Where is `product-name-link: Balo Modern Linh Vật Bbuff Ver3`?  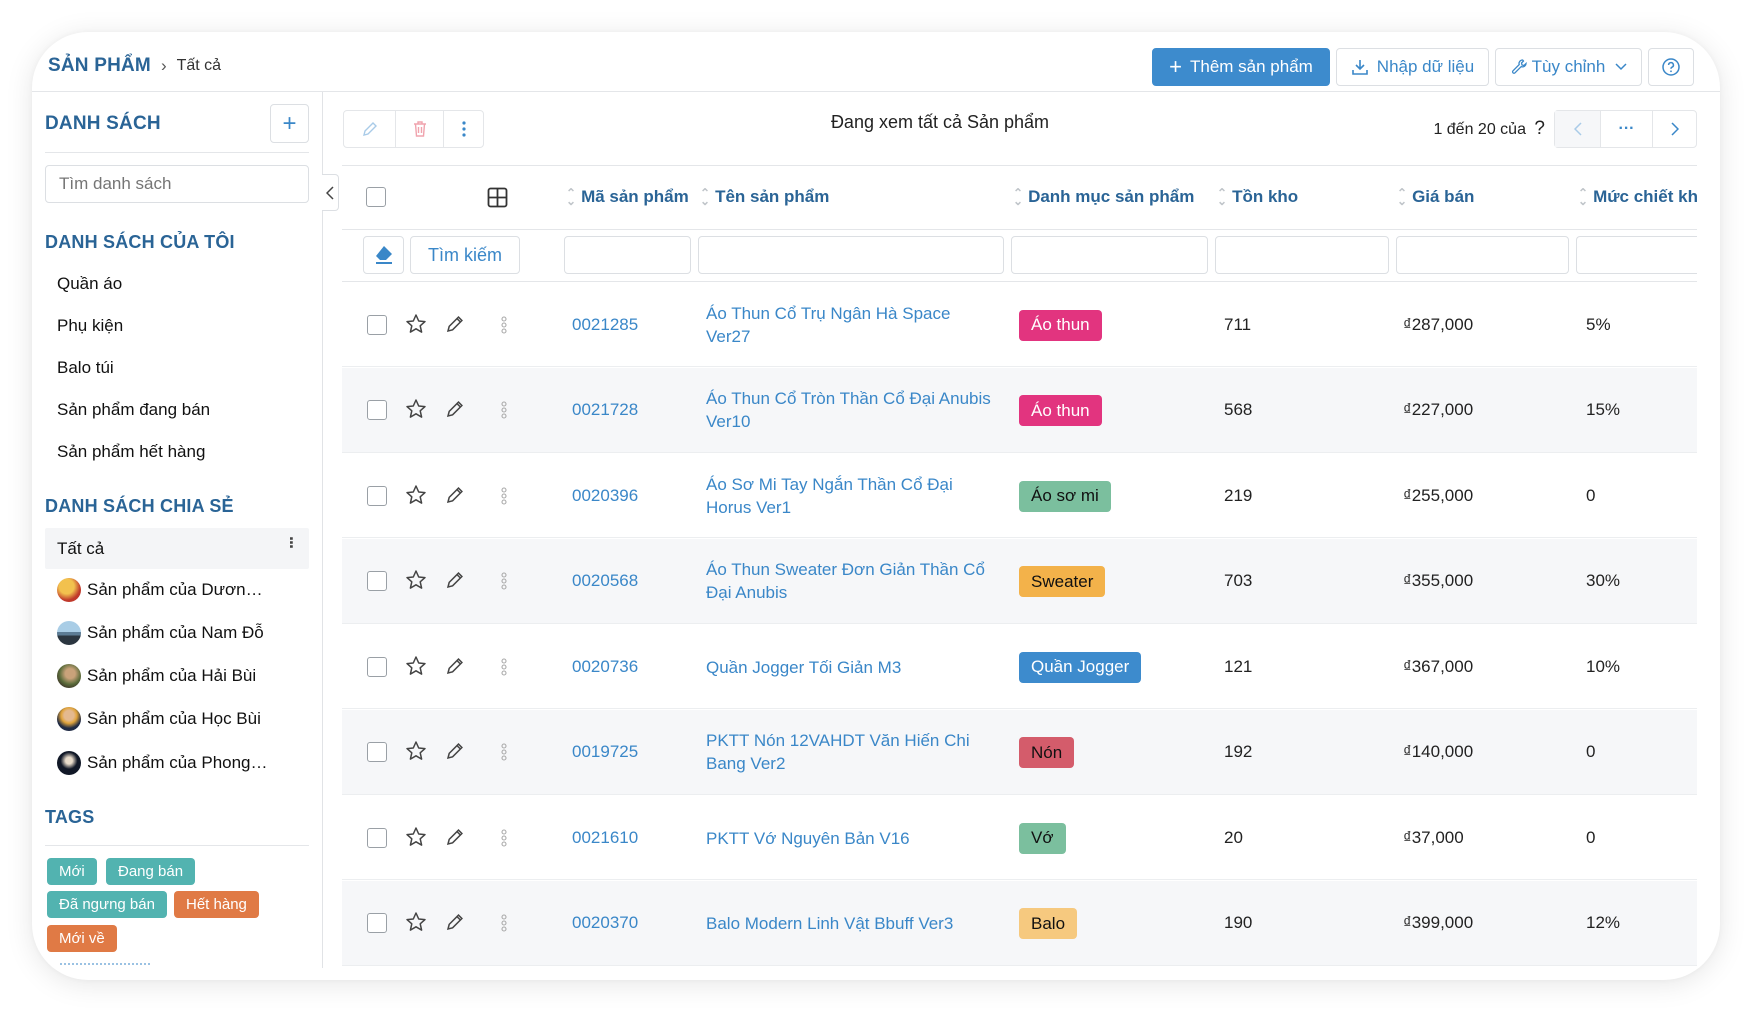 product-name-link: Balo Modern Linh Vật Bbuff Ver3 is located at coordinates (851, 923).